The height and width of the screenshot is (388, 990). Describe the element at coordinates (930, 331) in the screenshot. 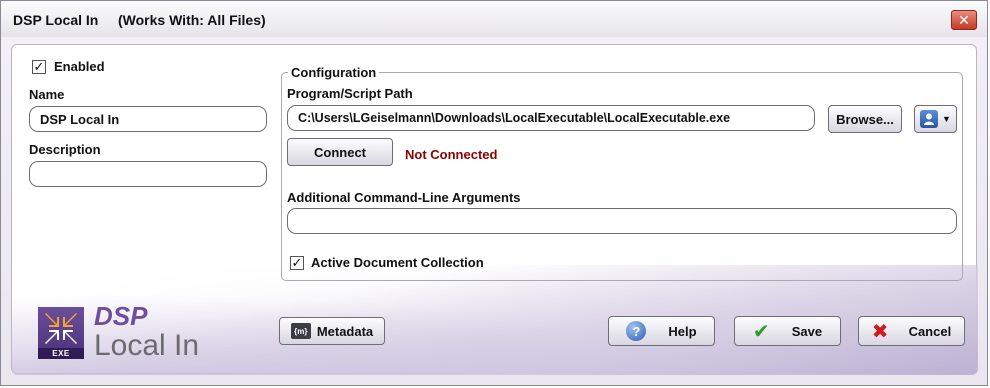

I see `cancel-label: Cancel` at that location.